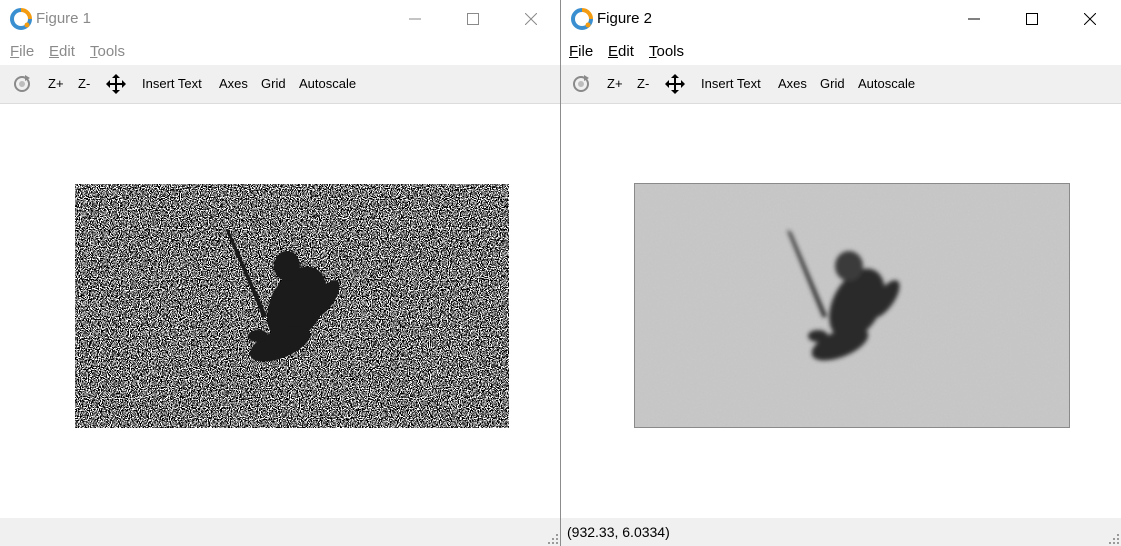  What do you see at coordinates (841, 532) in the screenshot?
I see `status-bar: (932.33, 6.0334)` at bounding box center [841, 532].